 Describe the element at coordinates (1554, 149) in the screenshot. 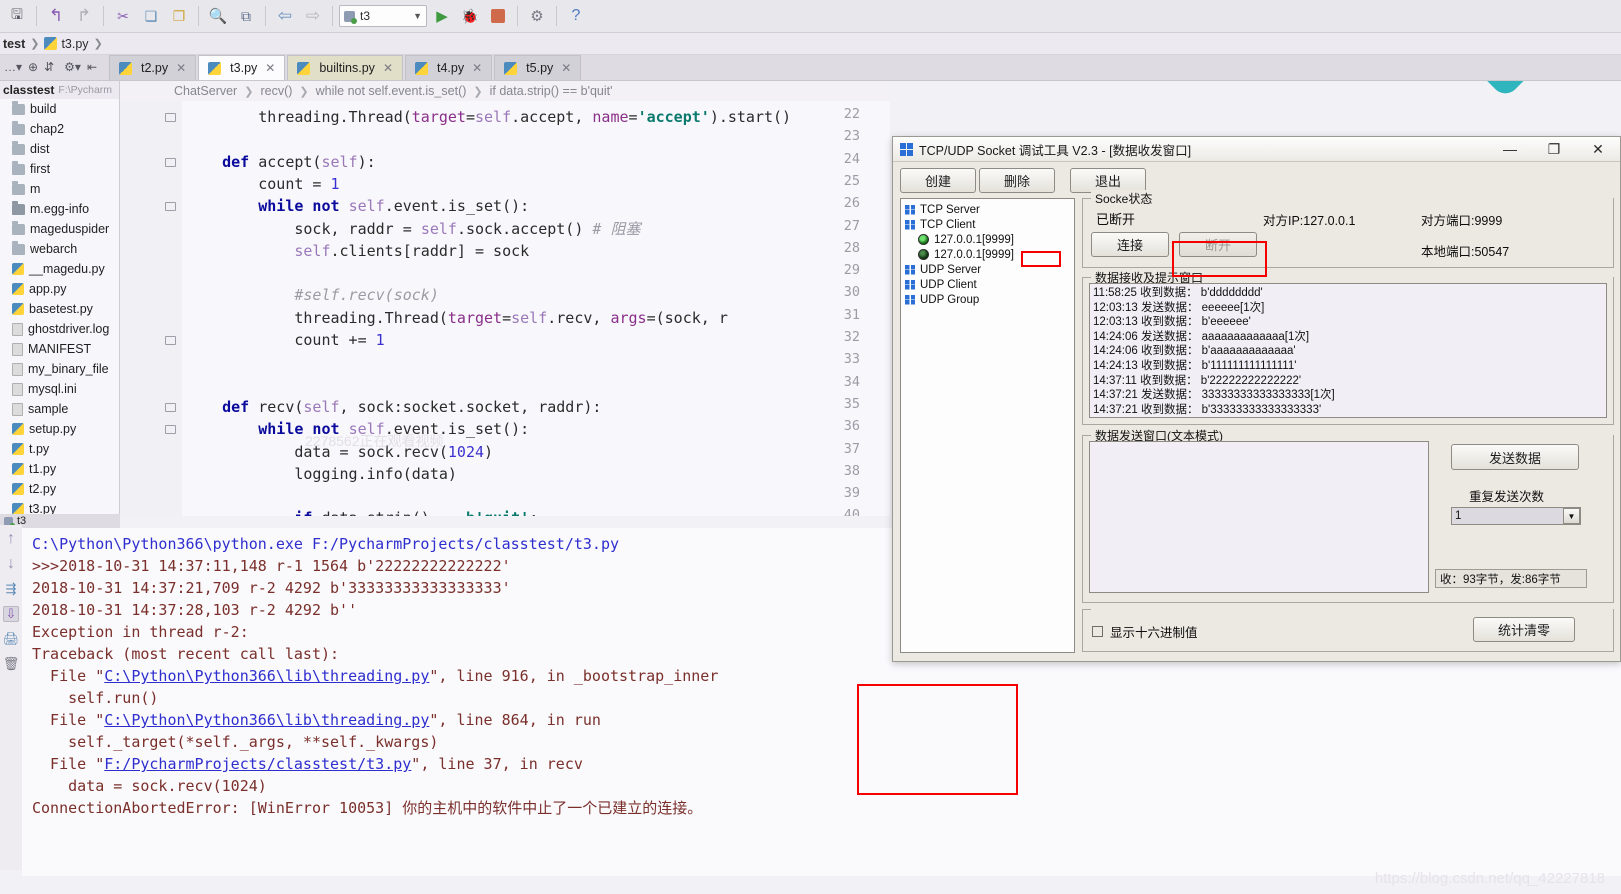

I see `maximize-button: ❐` at that location.